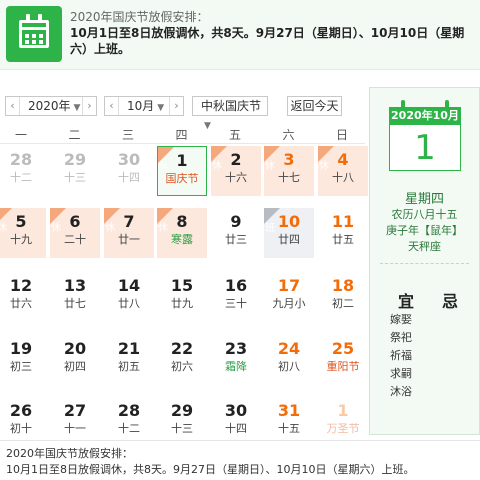  Describe the element at coordinates (129, 233) in the screenshot. I see `day-cell: 休 7 廿一` at that location.